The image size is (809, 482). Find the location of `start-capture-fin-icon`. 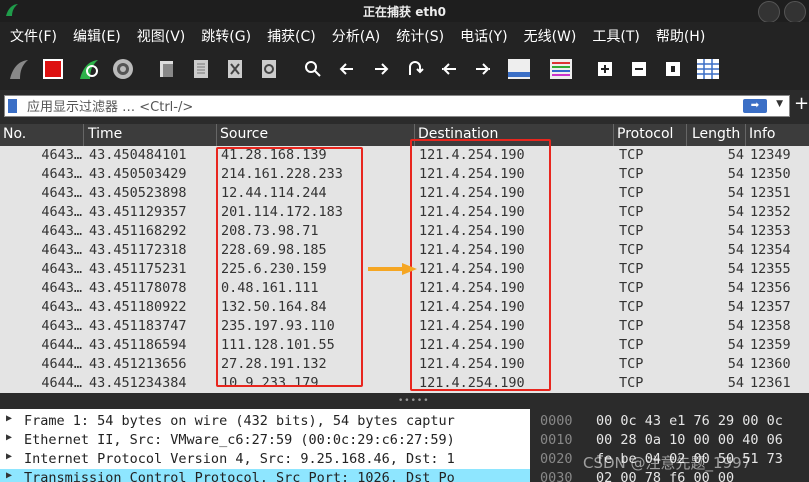

start-capture-fin-icon is located at coordinates (19, 69).